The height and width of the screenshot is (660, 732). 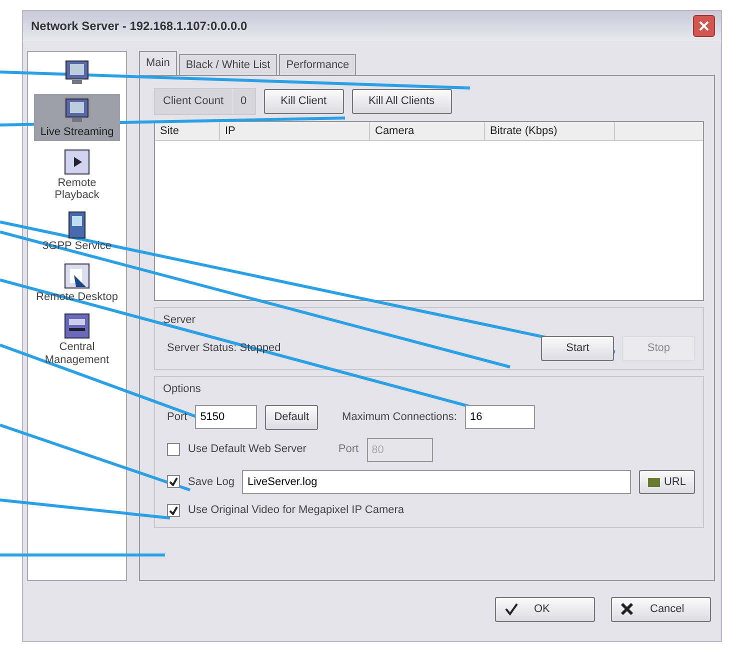 What do you see at coordinates (304, 101) in the screenshot?
I see `client-button: Kill Client` at bounding box center [304, 101].